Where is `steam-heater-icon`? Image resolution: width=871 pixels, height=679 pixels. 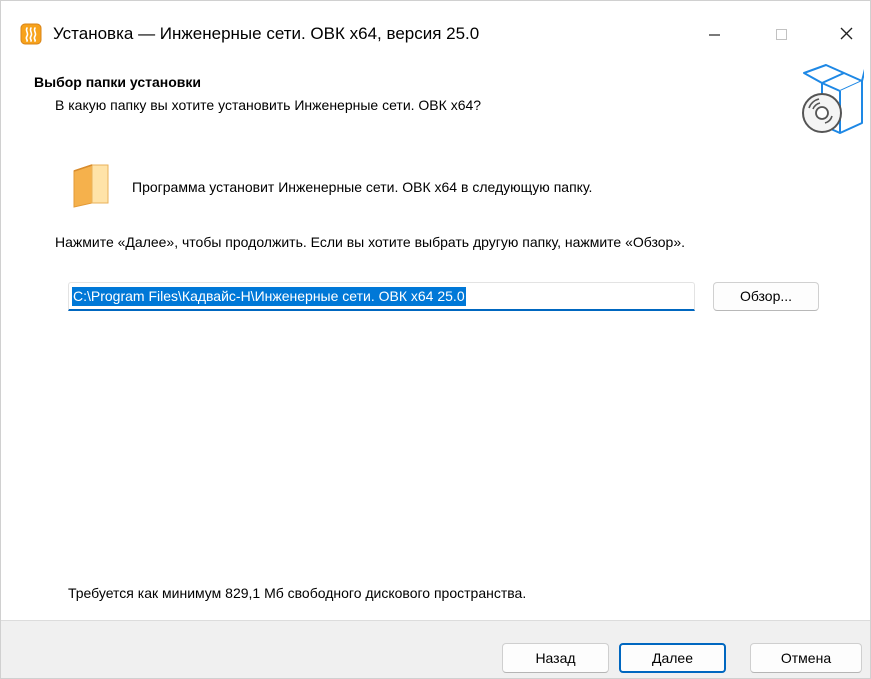 steam-heater-icon is located at coordinates (31, 34).